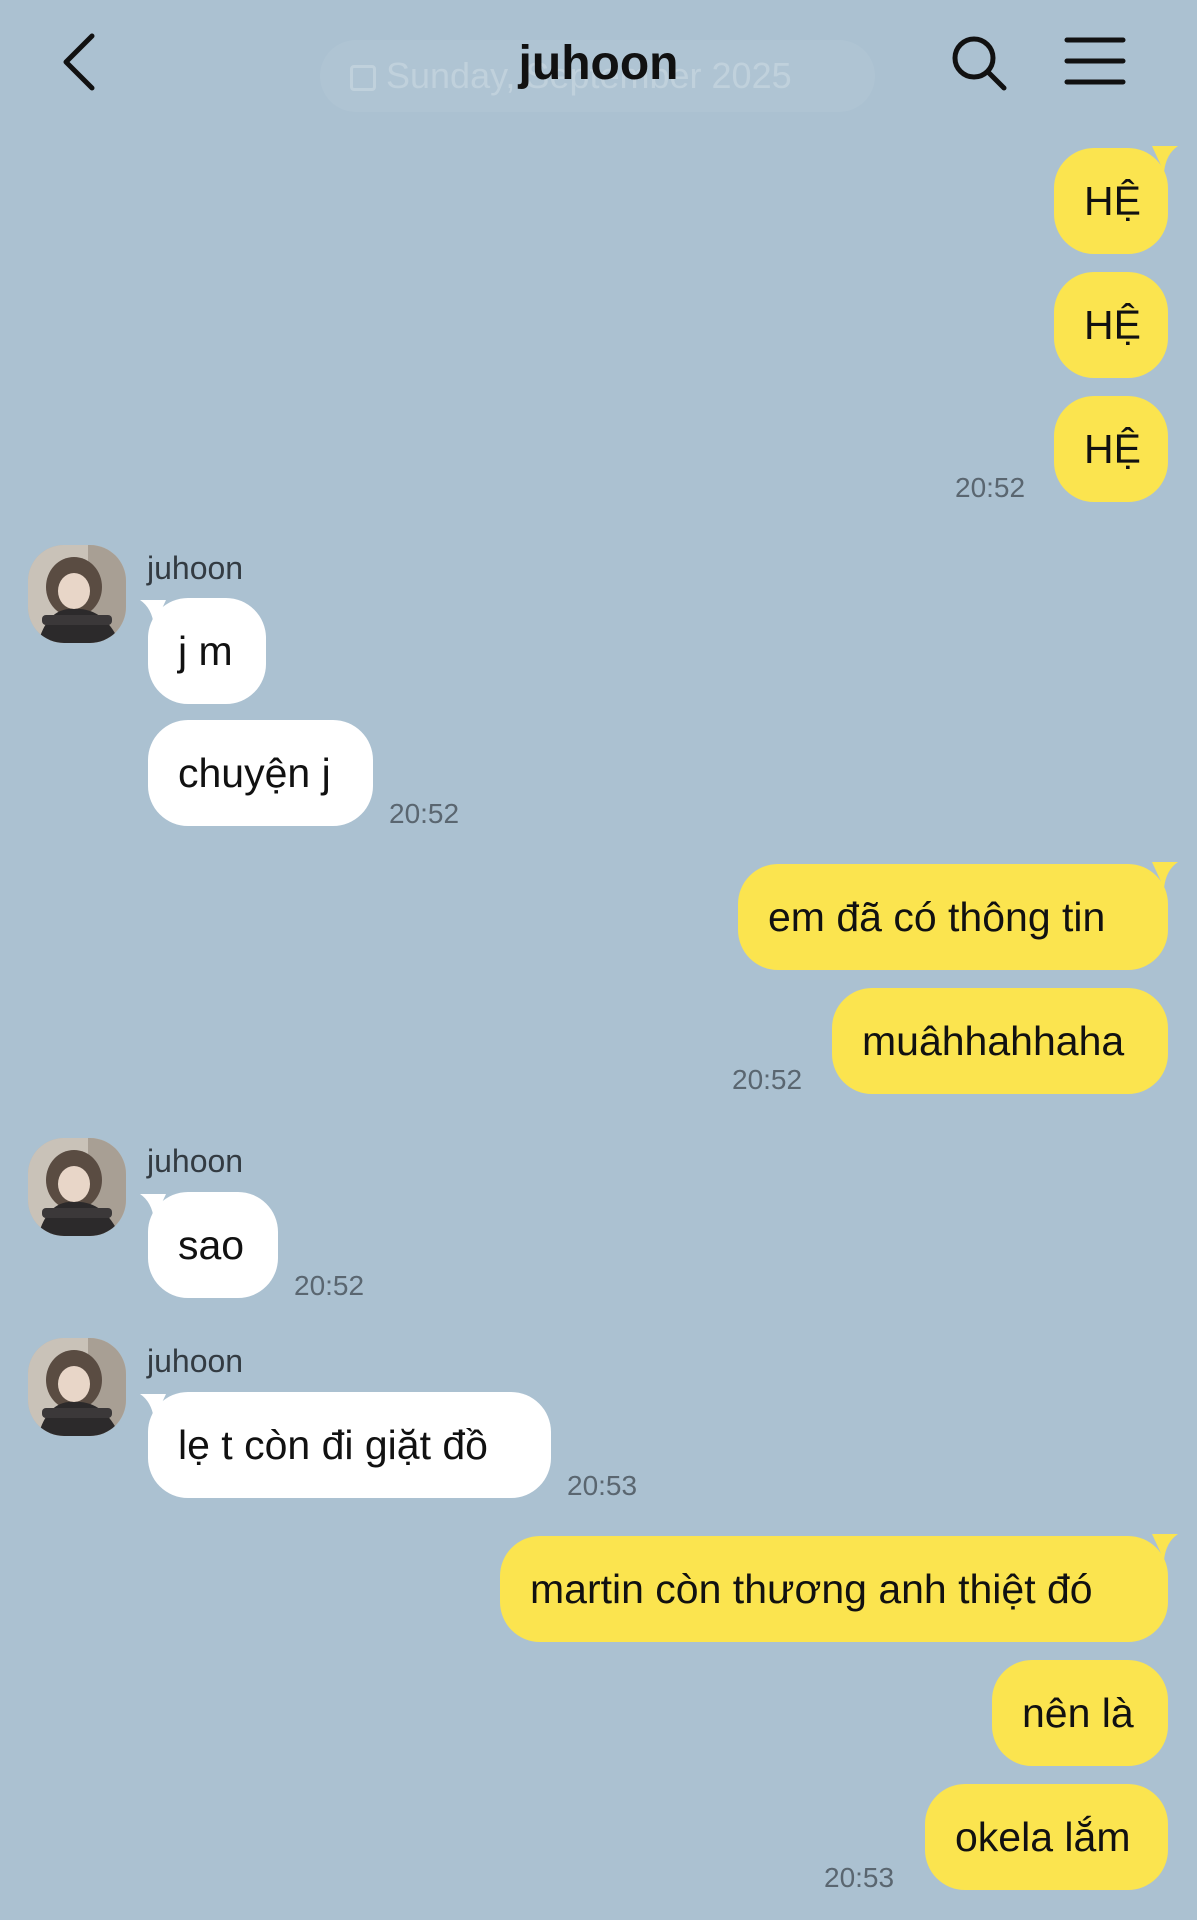  What do you see at coordinates (834, 1589) in the screenshot?
I see `my-message-bubble: martin còn thương anh thiệt đó` at bounding box center [834, 1589].